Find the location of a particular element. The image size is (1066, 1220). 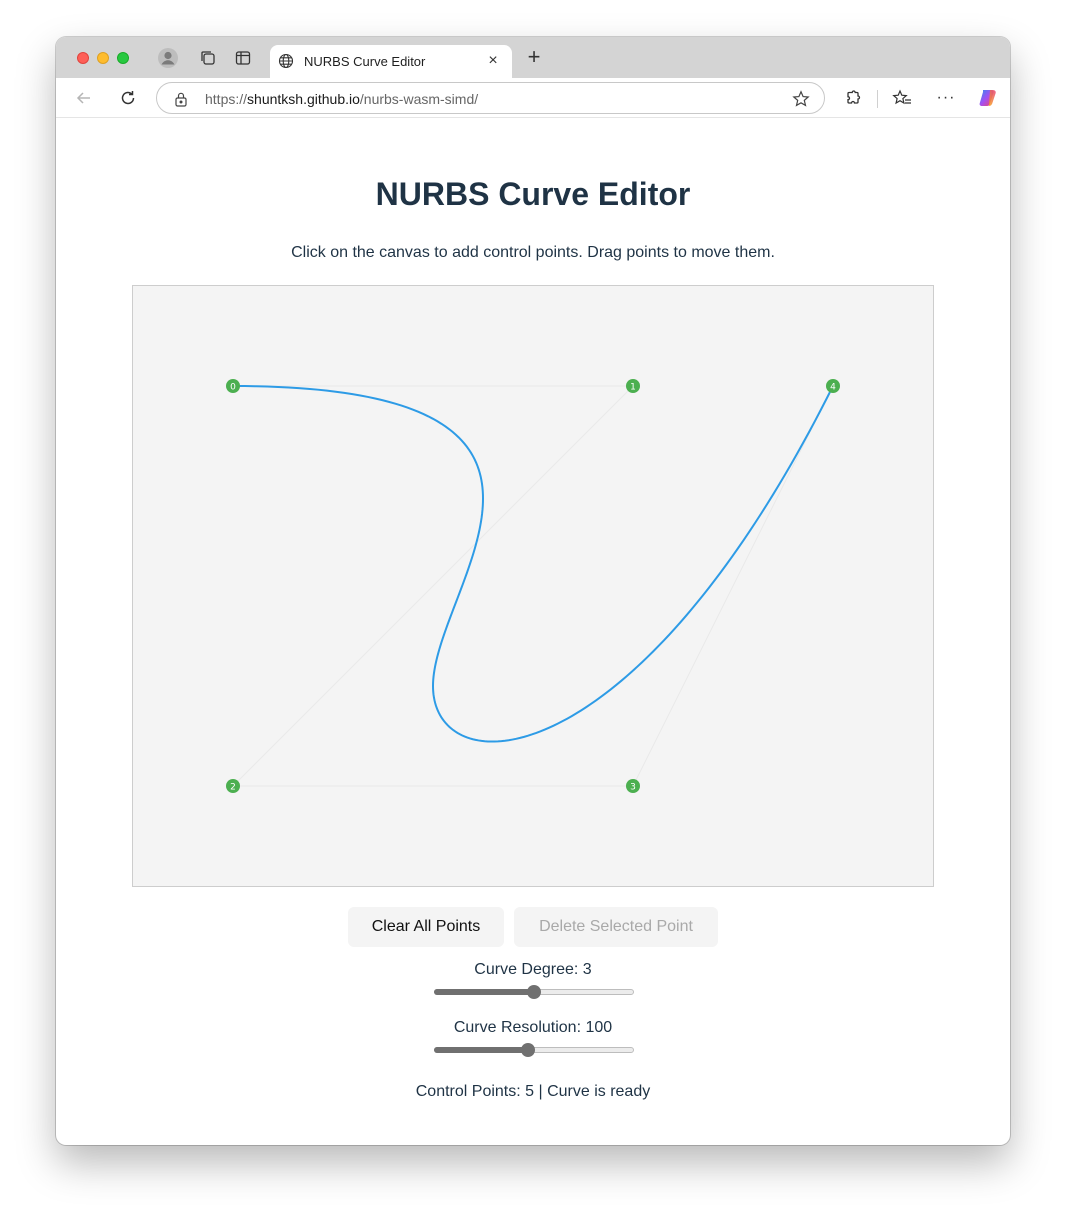

control-point-index: 3 is located at coordinates (633, 788).